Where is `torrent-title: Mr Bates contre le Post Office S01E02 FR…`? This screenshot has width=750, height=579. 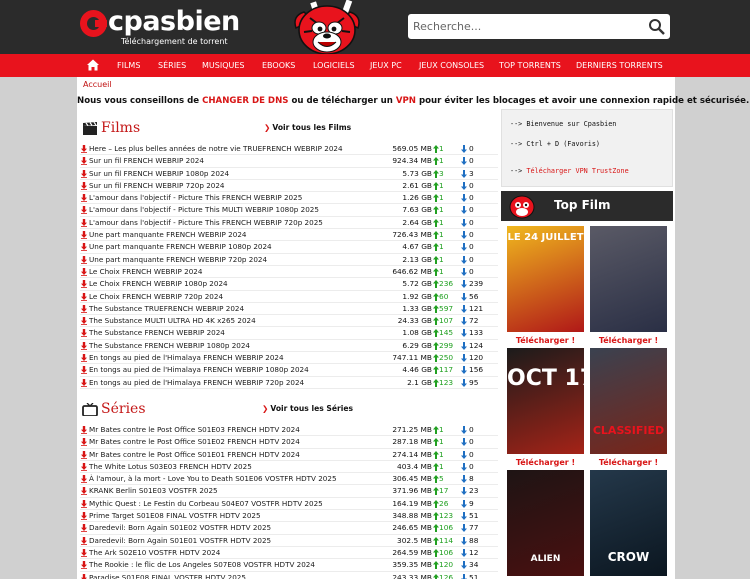
torrent-title: Mr Bates contre le Post Office S01E02 FR… is located at coordinates (194, 442).